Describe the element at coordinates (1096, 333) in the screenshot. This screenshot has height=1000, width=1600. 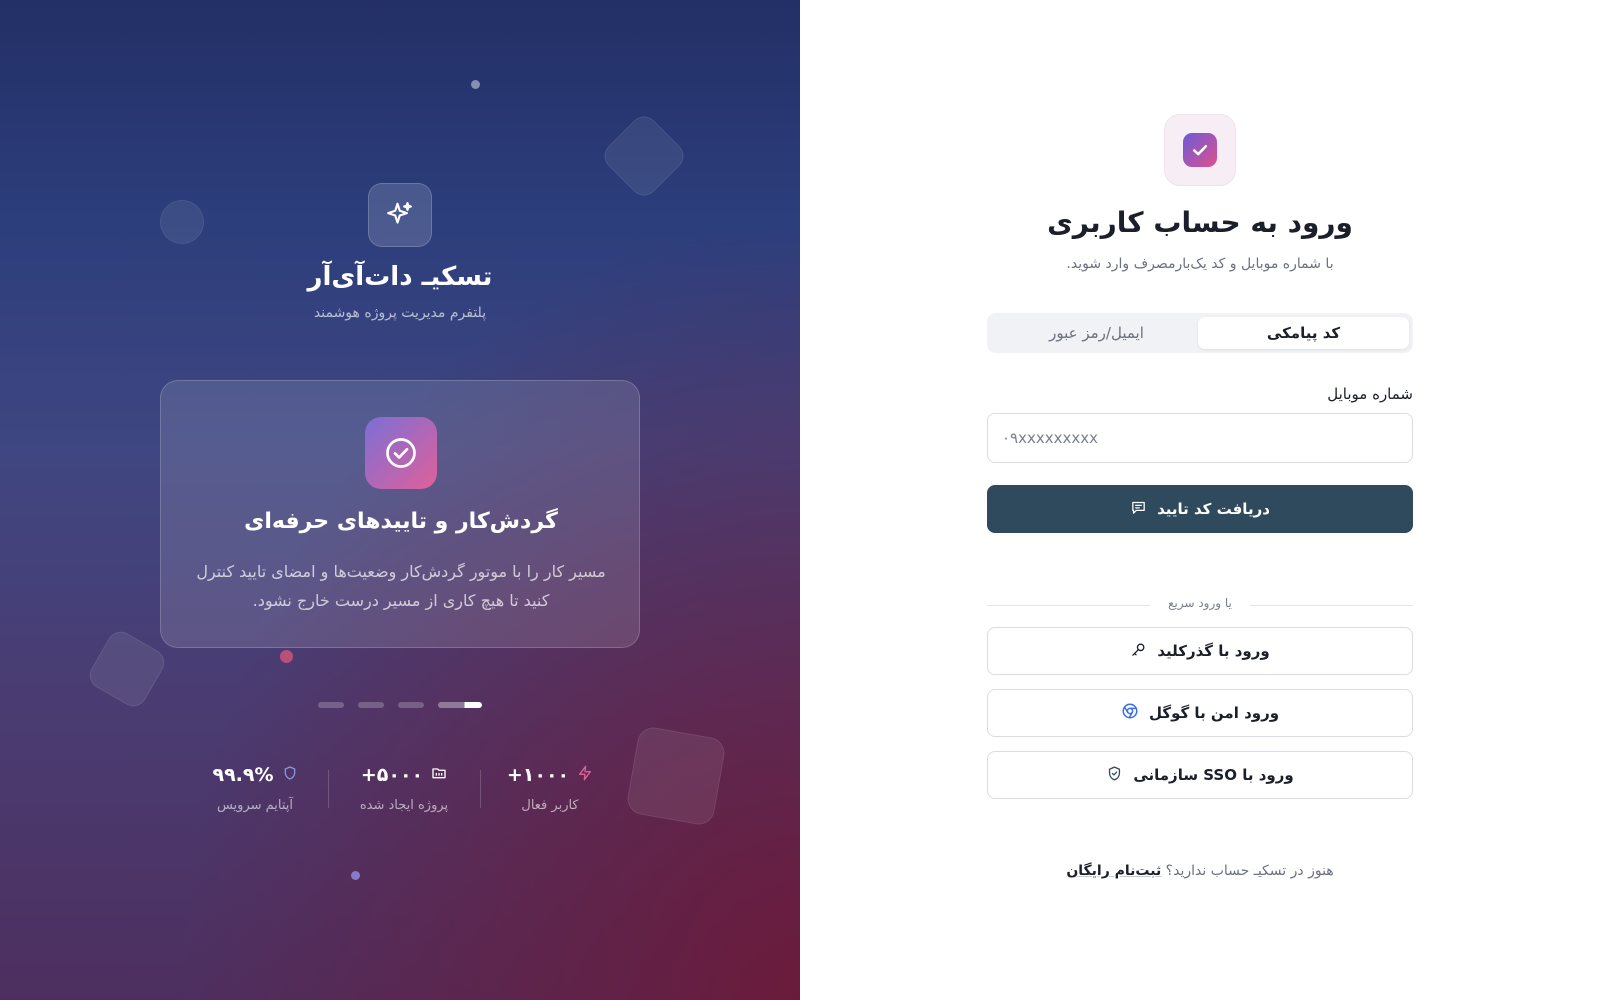
I see `tab-email-password: ایمیل/رمز عبور` at that location.